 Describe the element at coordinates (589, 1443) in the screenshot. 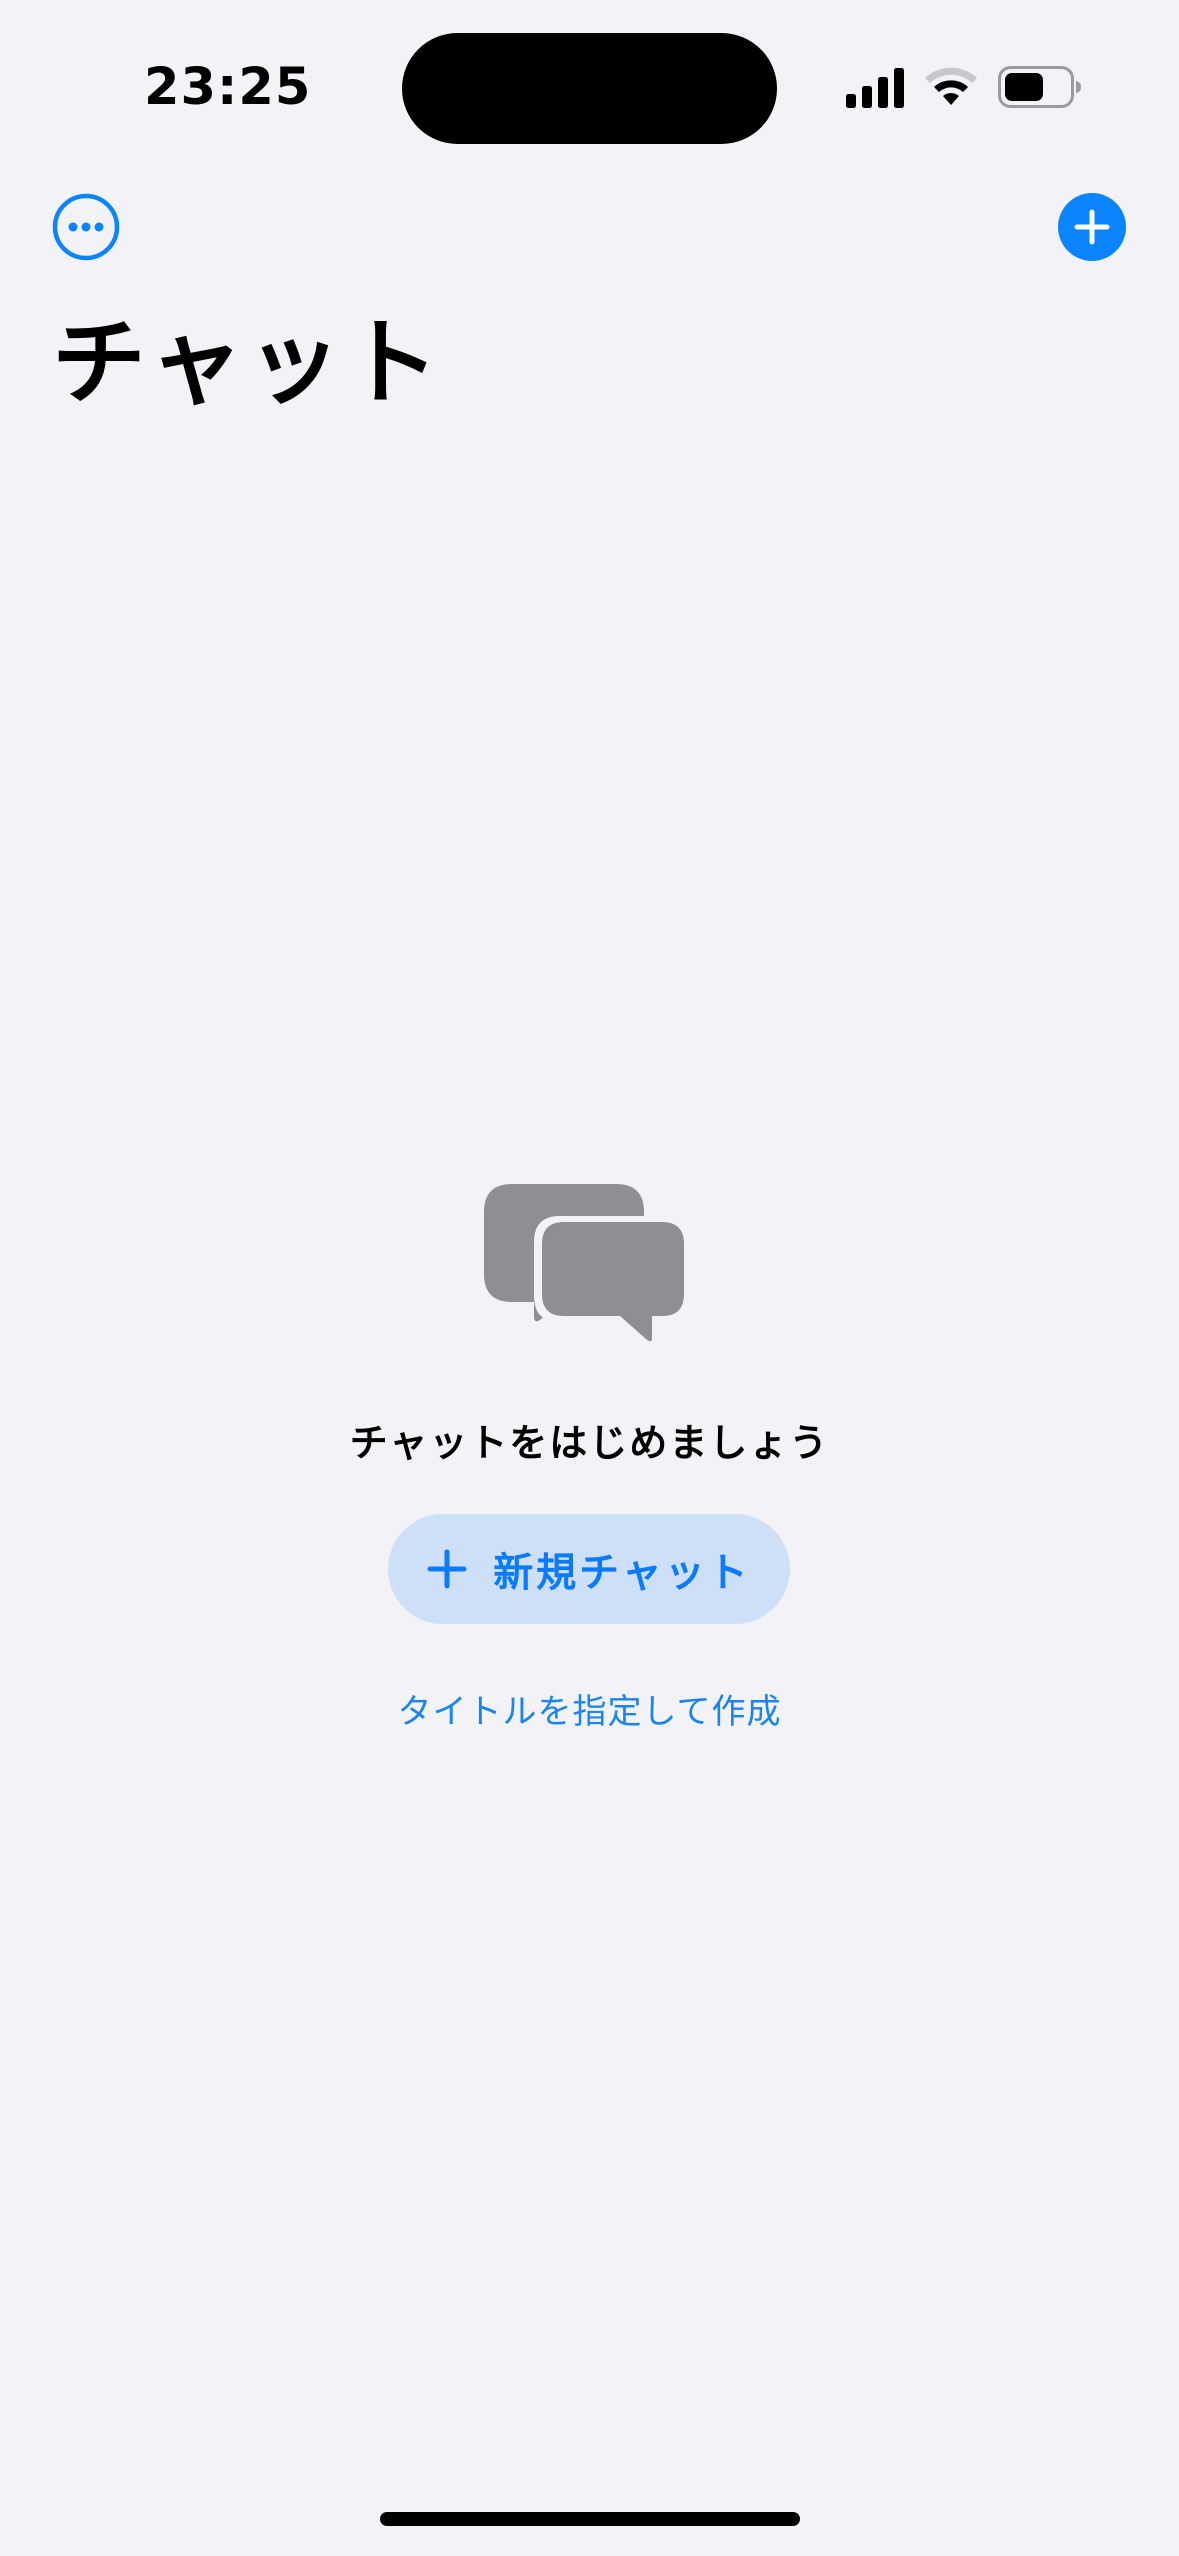

I see `empty-state-title: チャットをはじめましょう` at that location.